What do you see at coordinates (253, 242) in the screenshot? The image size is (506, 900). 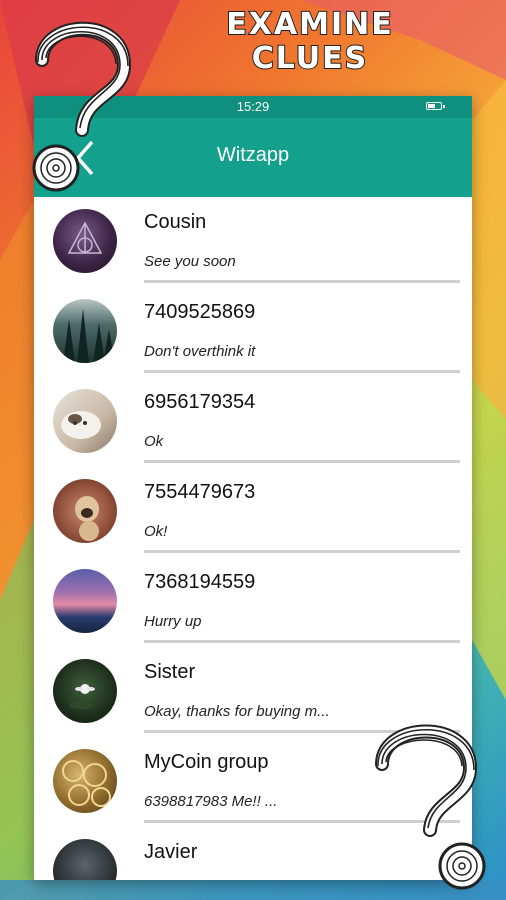 I see `chat-item-cousin: Cousin See you soon` at bounding box center [253, 242].